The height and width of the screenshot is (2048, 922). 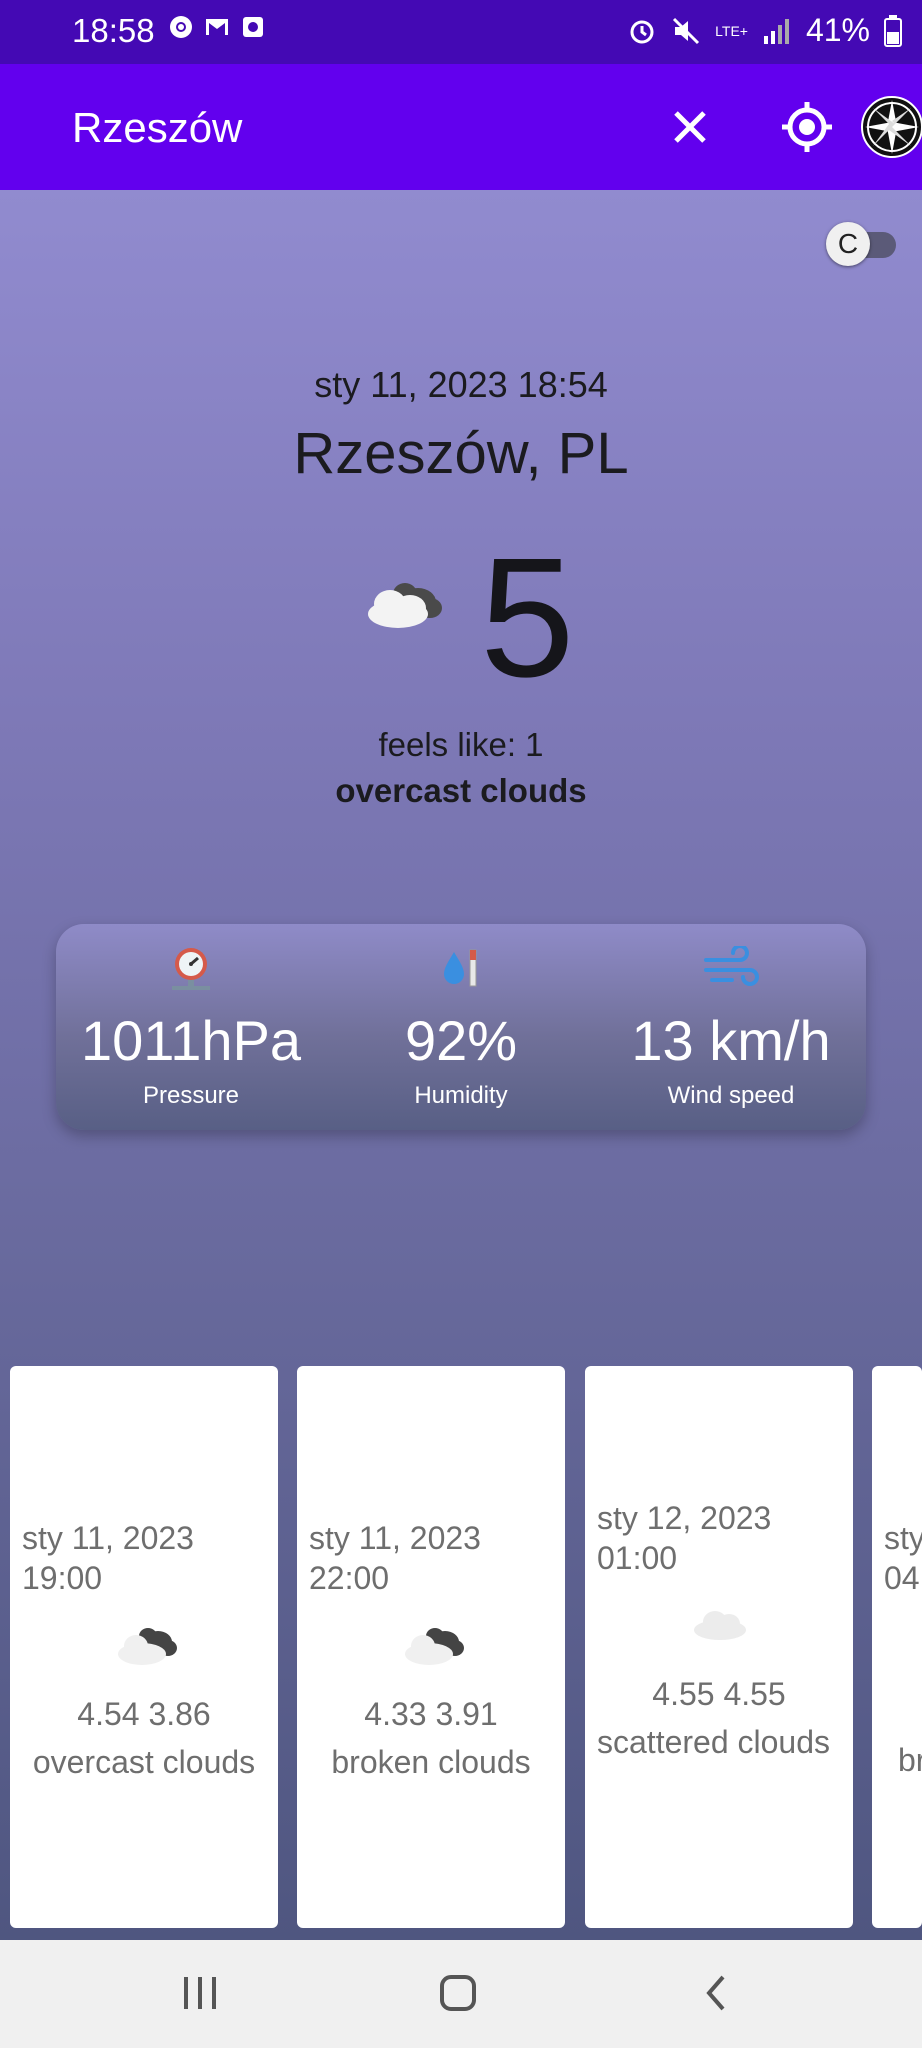 I want to click on forecast-description: broken clouds, so click(x=431, y=1762).